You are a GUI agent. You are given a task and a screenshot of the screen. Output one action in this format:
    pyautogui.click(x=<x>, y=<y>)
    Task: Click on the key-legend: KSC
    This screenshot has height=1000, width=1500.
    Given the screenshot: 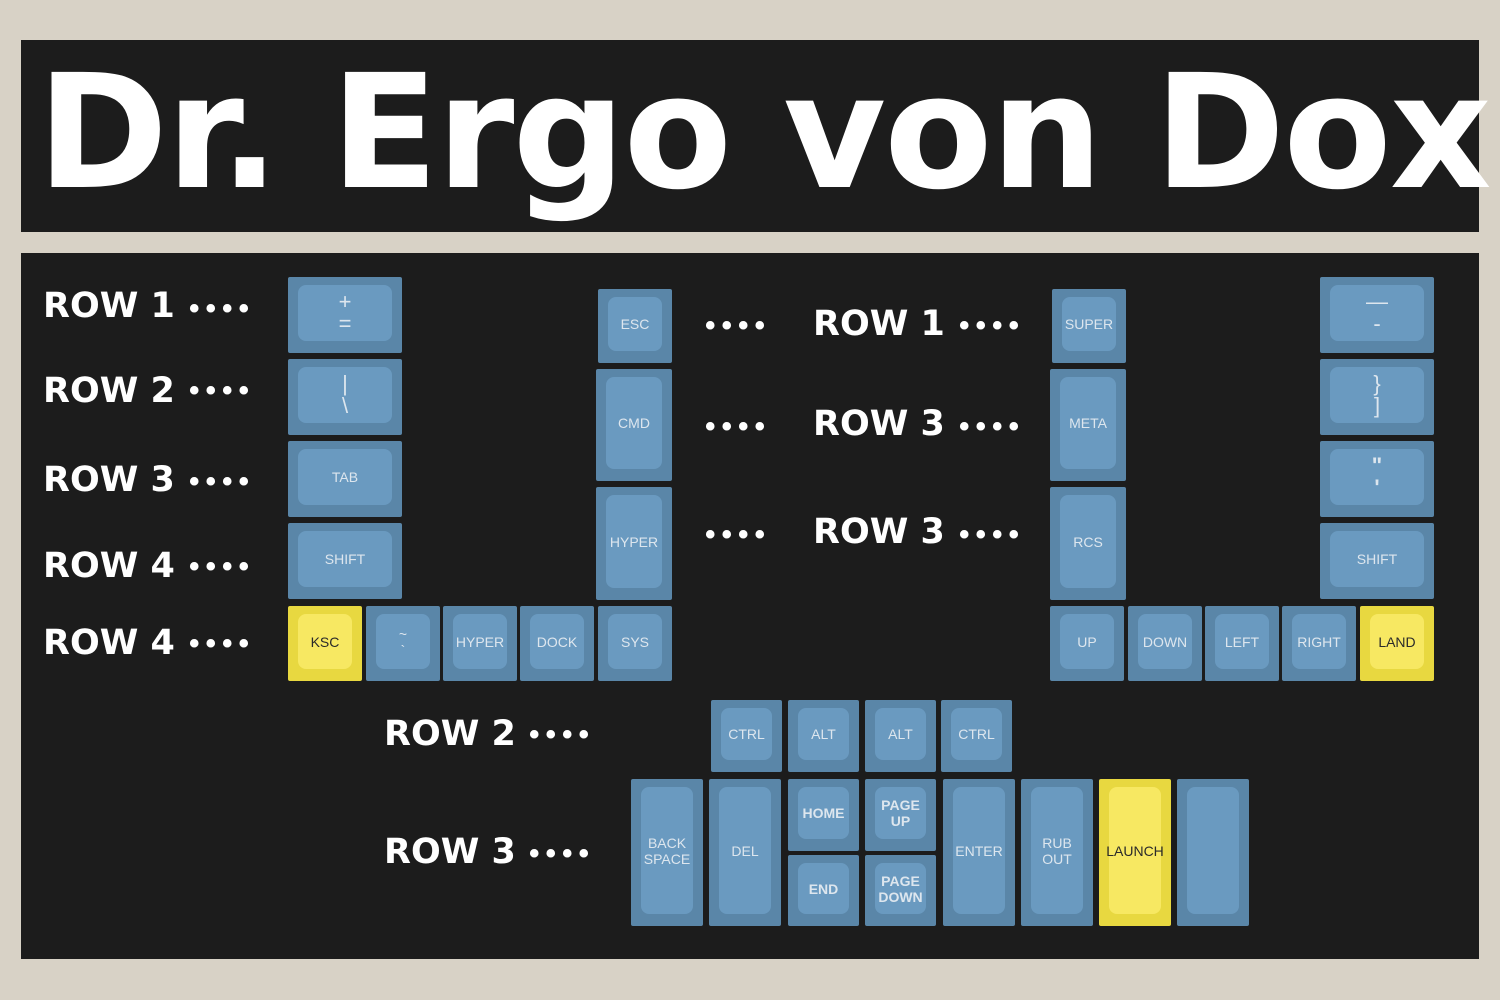 What is the action you would take?
    pyautogui.click(x=325, y=641)
    